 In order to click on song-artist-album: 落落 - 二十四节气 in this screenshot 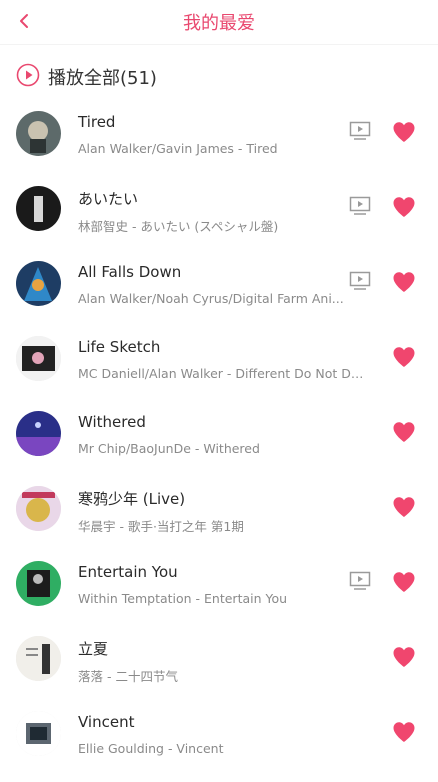, I will do `click(128, 676)`.